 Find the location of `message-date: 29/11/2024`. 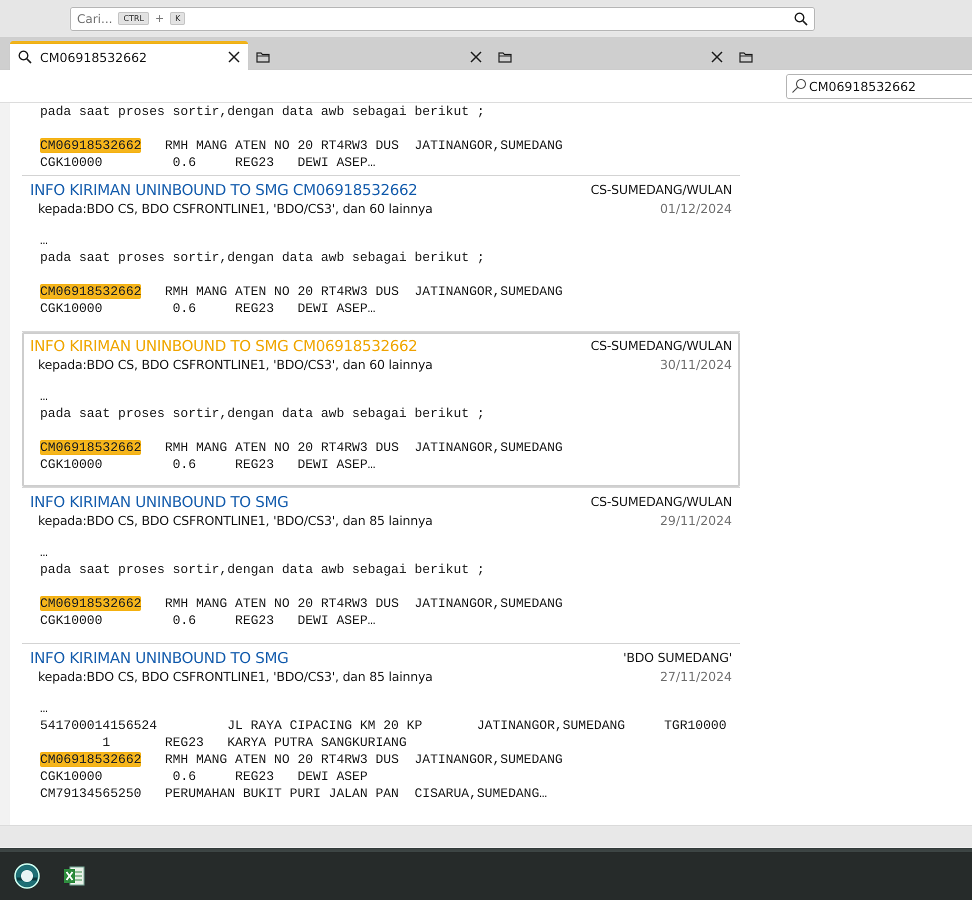

message-date: 29/11/2024 is located at coordinates (696, 521).